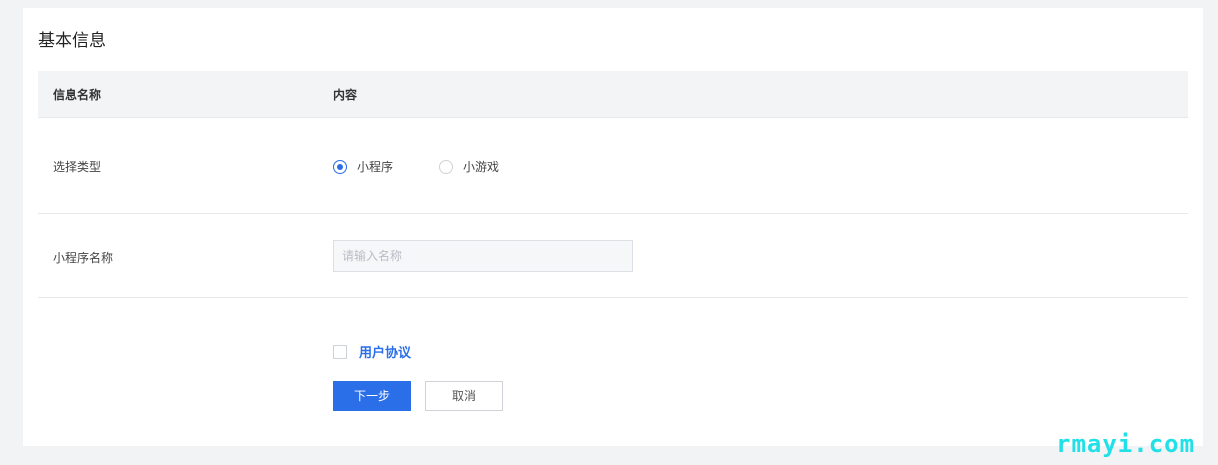 The image size is (1218, 465). Describe the element at coordinates (340, 166) in the screenshot. I see `radio-checked-icon` at that location.